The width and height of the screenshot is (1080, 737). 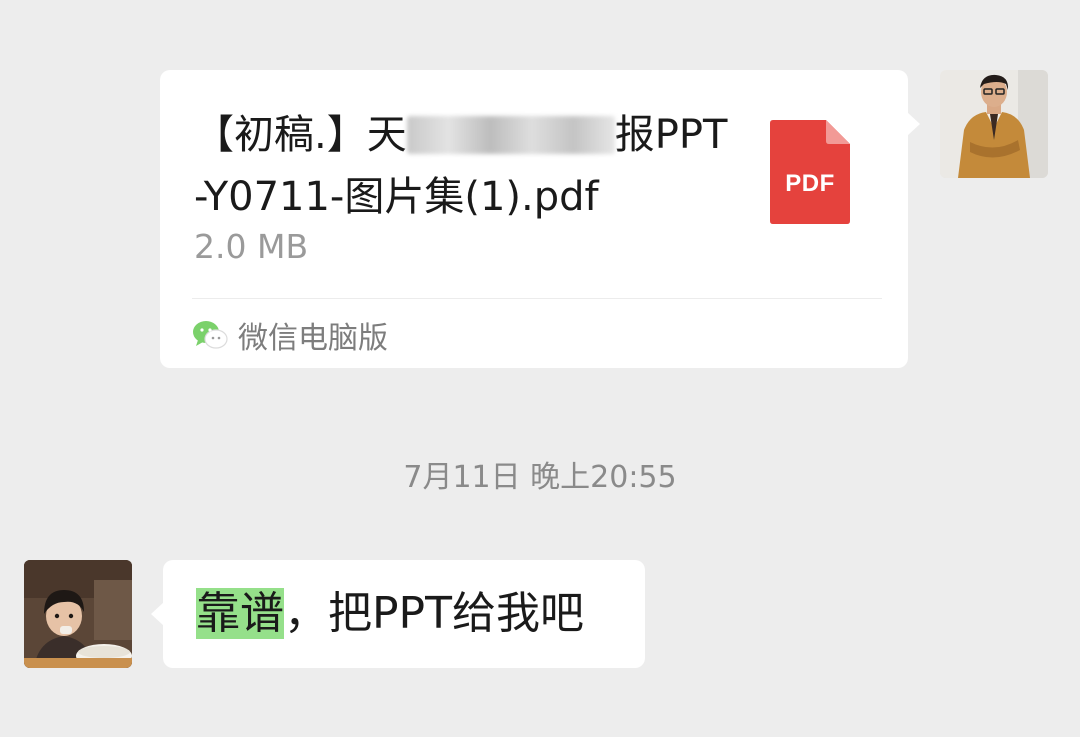 I want to click on file-source-label: 微信电脑版, so click(x=313, y=338).